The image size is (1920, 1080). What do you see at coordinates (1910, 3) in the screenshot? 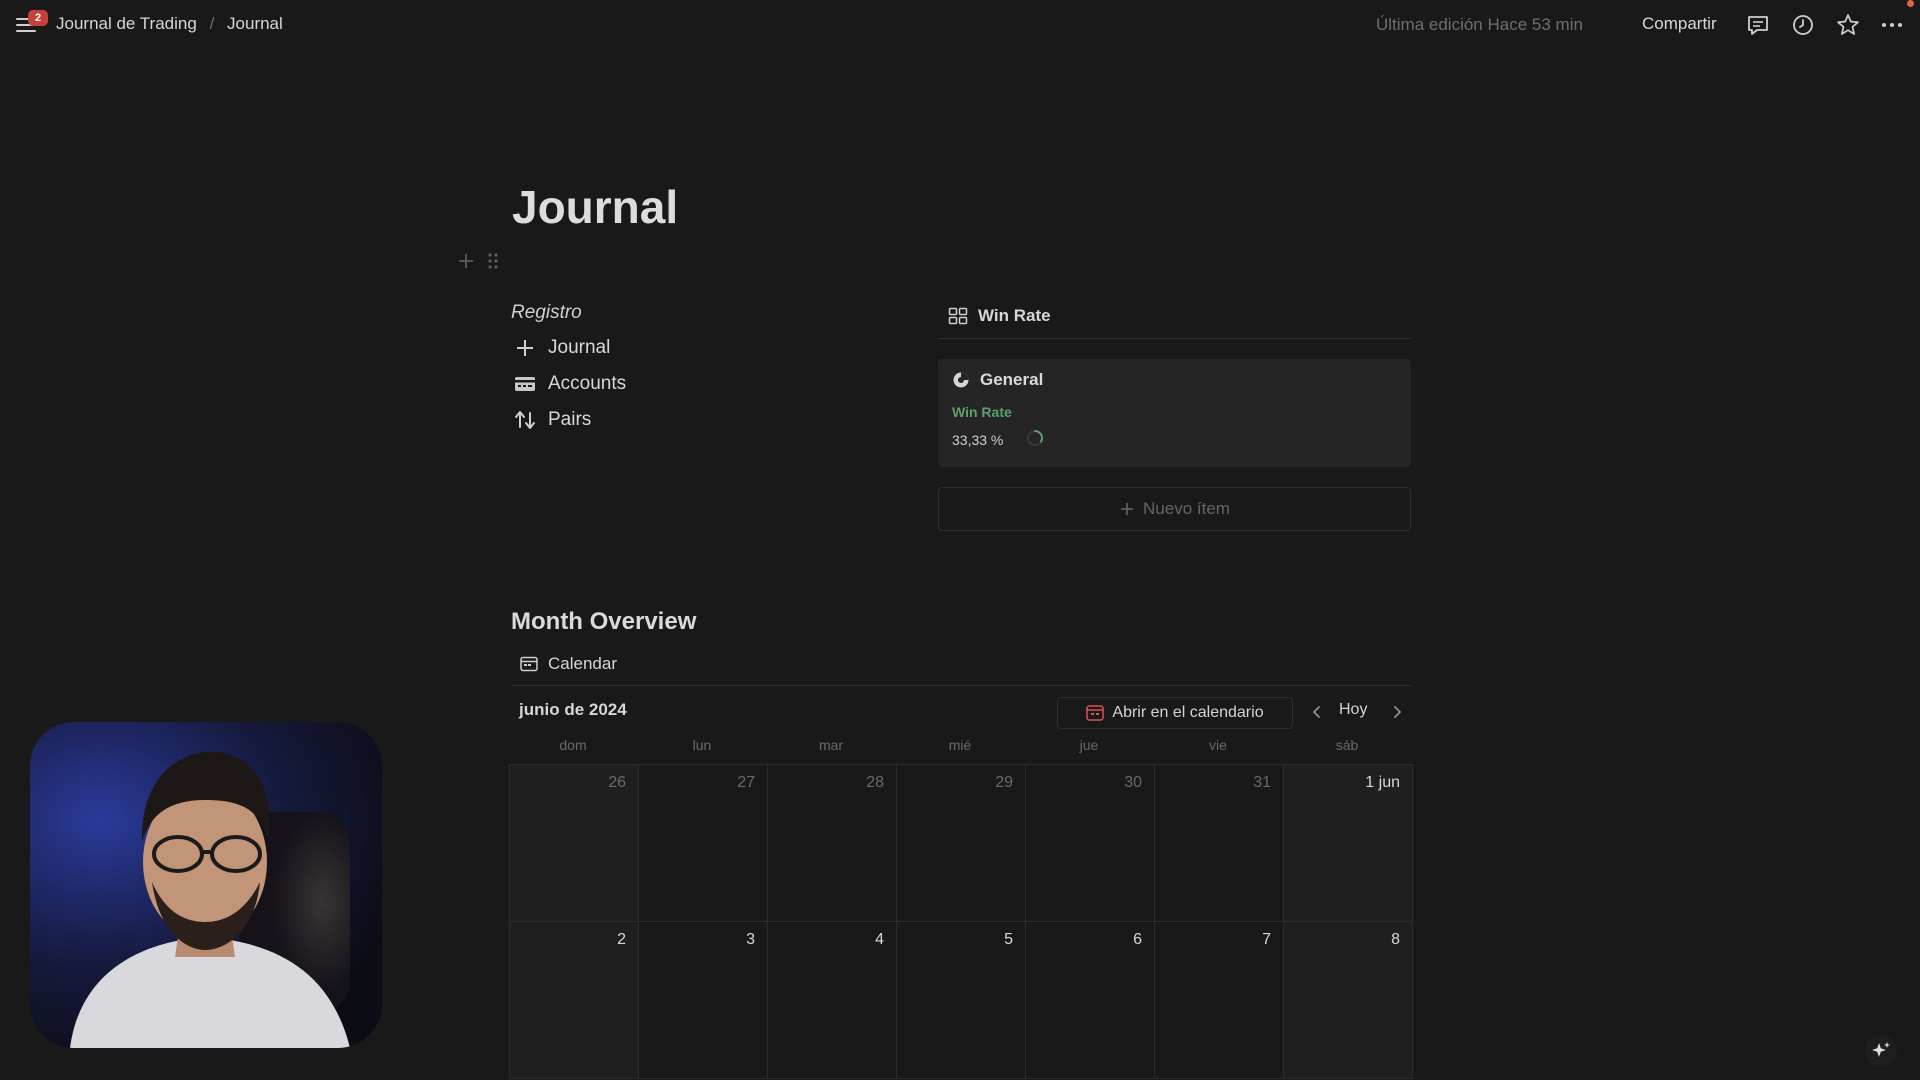
I see `update-indicator-dot` at bounding box center [1910, 3].